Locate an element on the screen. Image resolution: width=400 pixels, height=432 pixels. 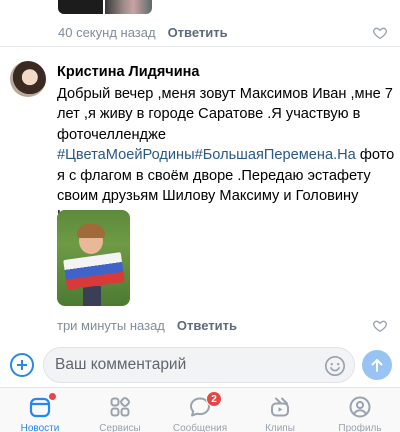
profile-icon is located at coordinates (360, 407).